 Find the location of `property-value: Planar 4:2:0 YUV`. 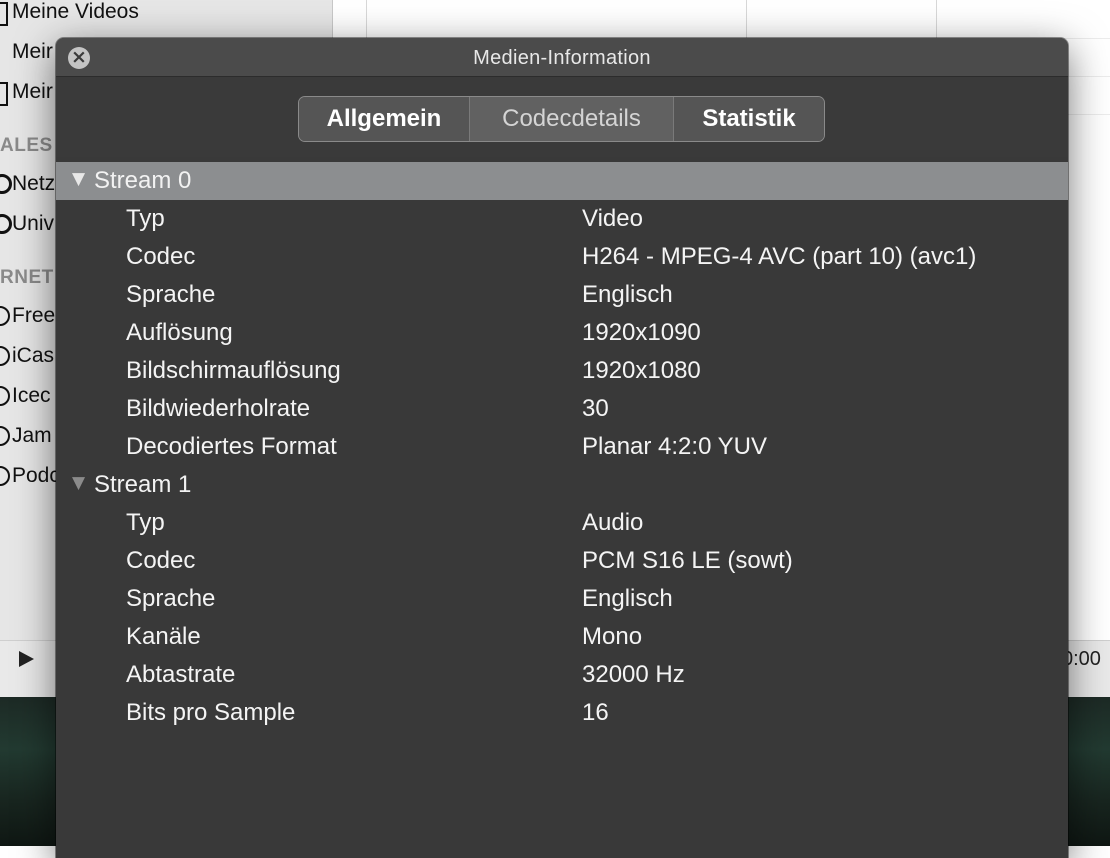

property-value: Planar 4:2:0 YUV is located at coordinates (675, 446).